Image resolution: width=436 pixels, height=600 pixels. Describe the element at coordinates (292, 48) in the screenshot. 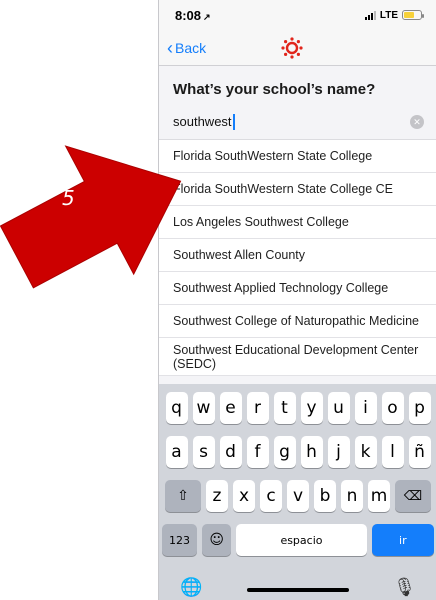

I see `canvas-logo-icon` at that location.